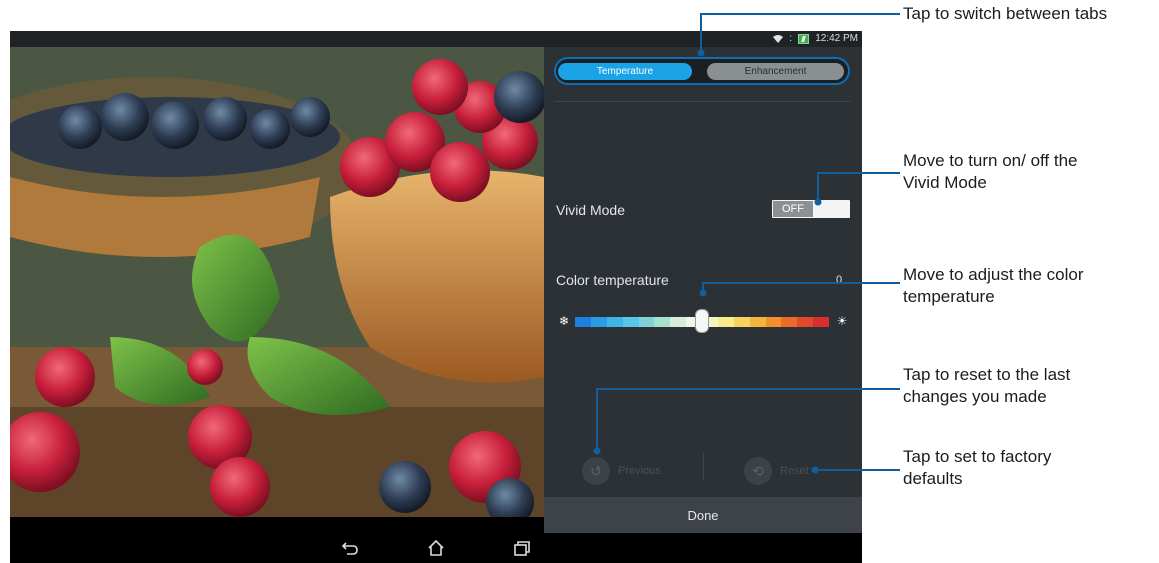  I want to click on callout-tabs: Tap to switch between tabs, so click(1005, 13).